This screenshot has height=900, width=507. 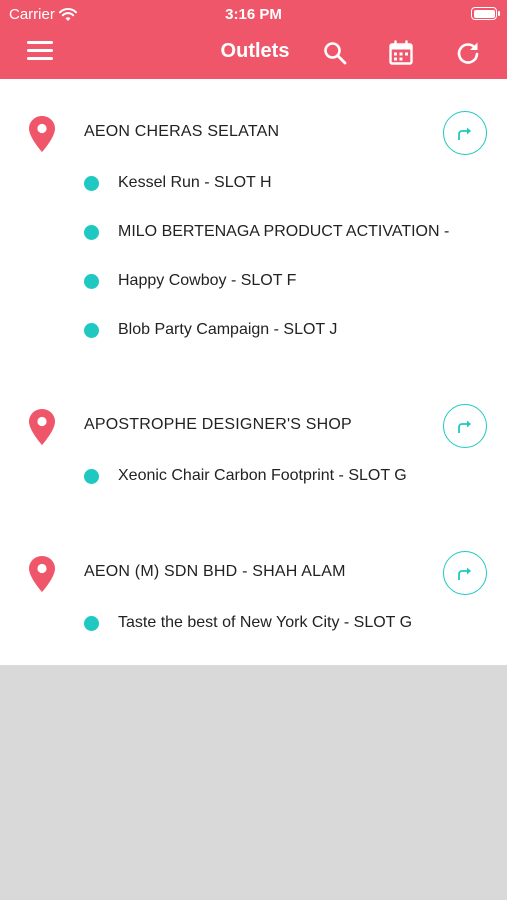 I want to click on task-label: Xeonic Chair Carbon Footprint - SLOT G, so click(x=262, y=475).